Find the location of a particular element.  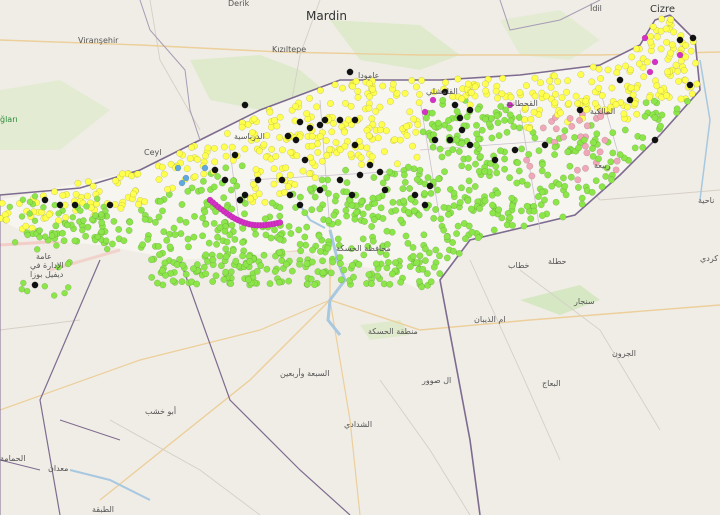

marker-blue is located at coordinates (205, 168).